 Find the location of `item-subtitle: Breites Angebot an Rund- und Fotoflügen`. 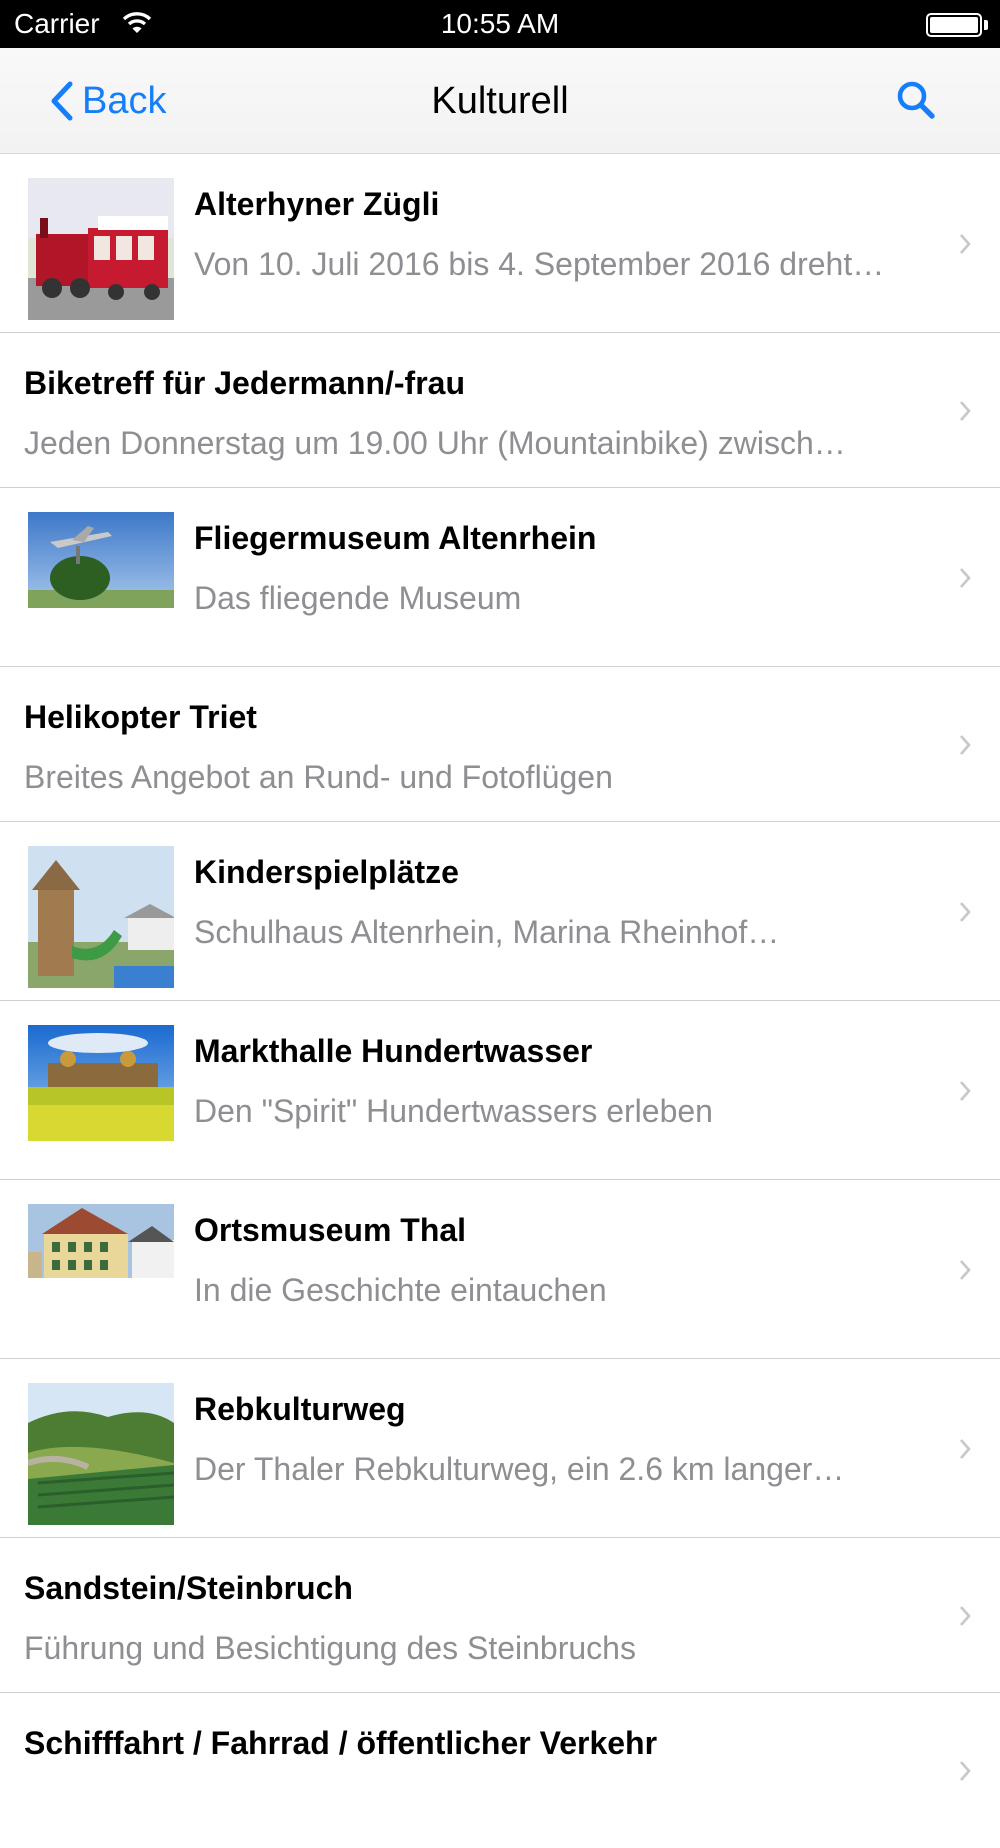

item-subtitle: Breites Angebot an Rund- und Fotoflügen is located at coordinates (318, 777).